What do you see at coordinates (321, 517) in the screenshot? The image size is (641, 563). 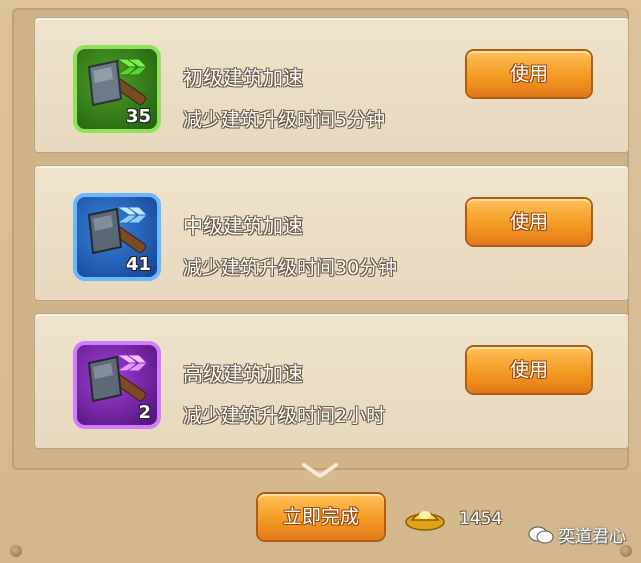 I see `complete-now-button: 立即完成` at bounding box center [321, 517].